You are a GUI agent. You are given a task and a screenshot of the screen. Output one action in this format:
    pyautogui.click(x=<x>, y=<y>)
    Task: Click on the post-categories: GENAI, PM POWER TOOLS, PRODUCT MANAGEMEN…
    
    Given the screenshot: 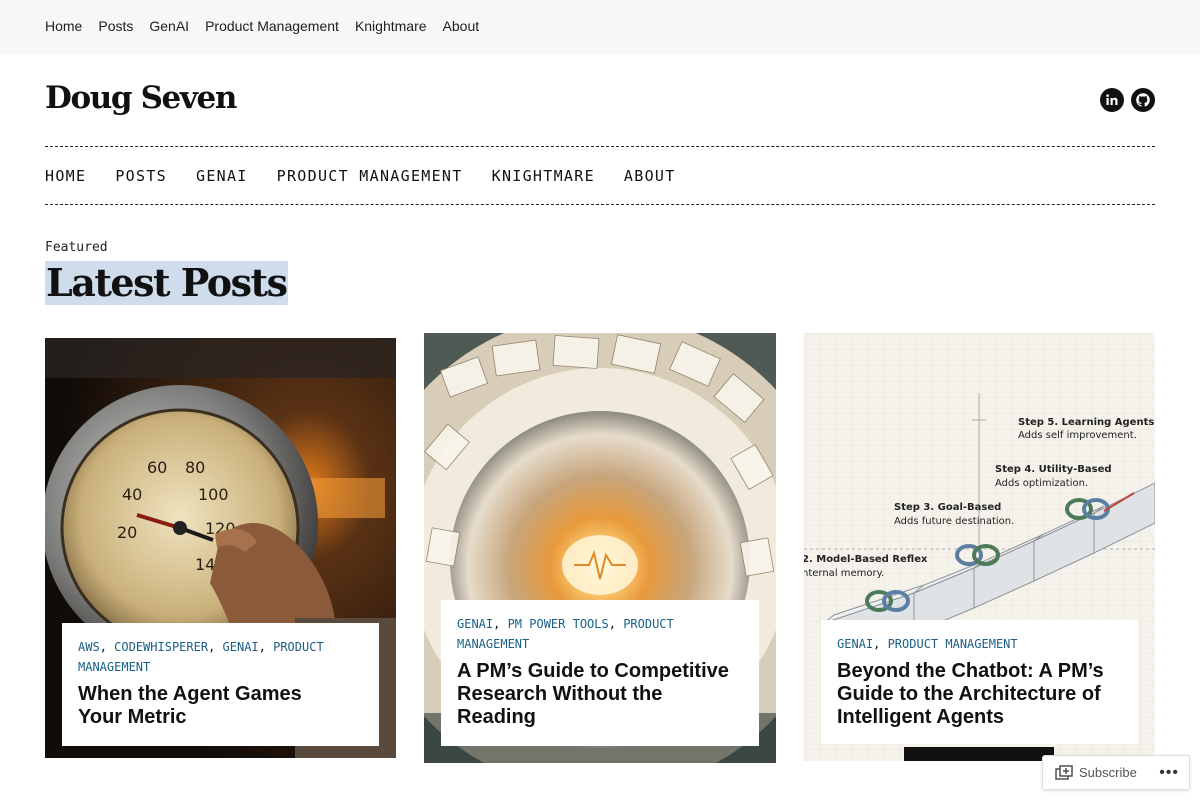 What is the action you would take?
    pyautogui.click(x=565, y=634)
    